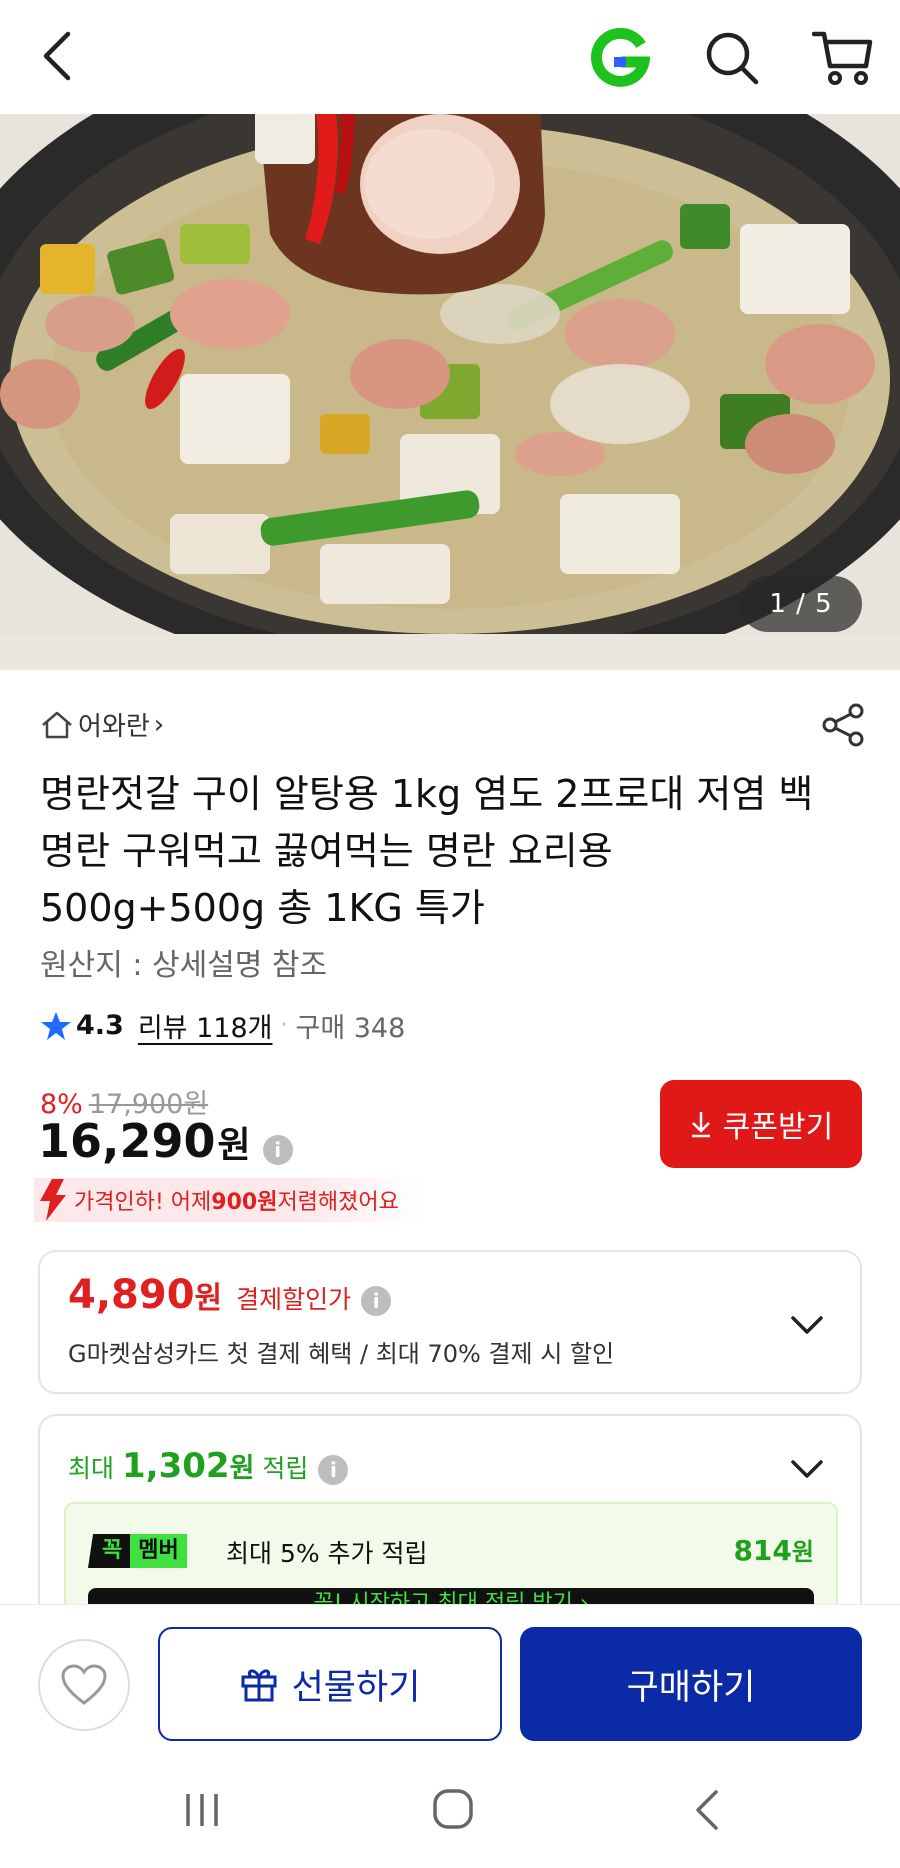  I want to click on rating-row: 4.3 리뷰 118개 · 구매 348, so click(222, 1025).